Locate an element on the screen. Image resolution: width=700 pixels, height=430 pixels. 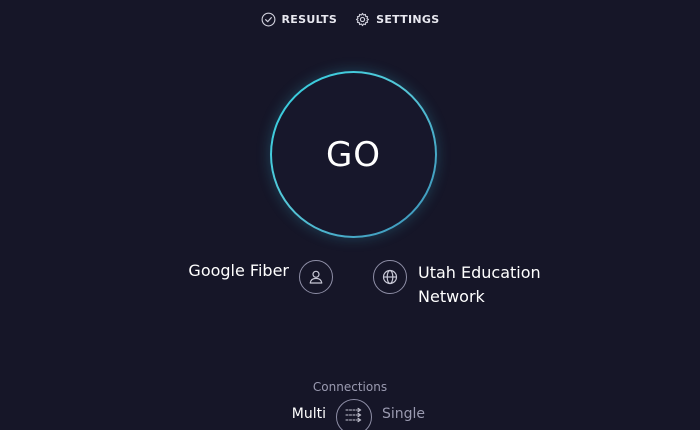
results-nav-link: RESULTS is located at coordinates (299, 19).